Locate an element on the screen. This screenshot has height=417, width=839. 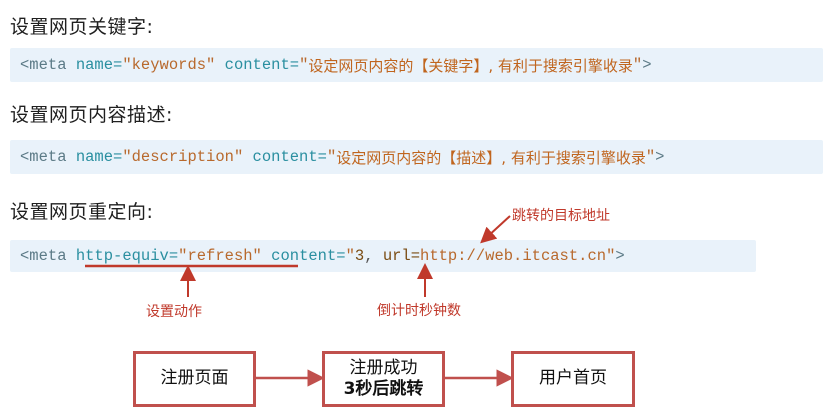
flow-step2-line1: 注册成功 is located at coordinates (383, 367).